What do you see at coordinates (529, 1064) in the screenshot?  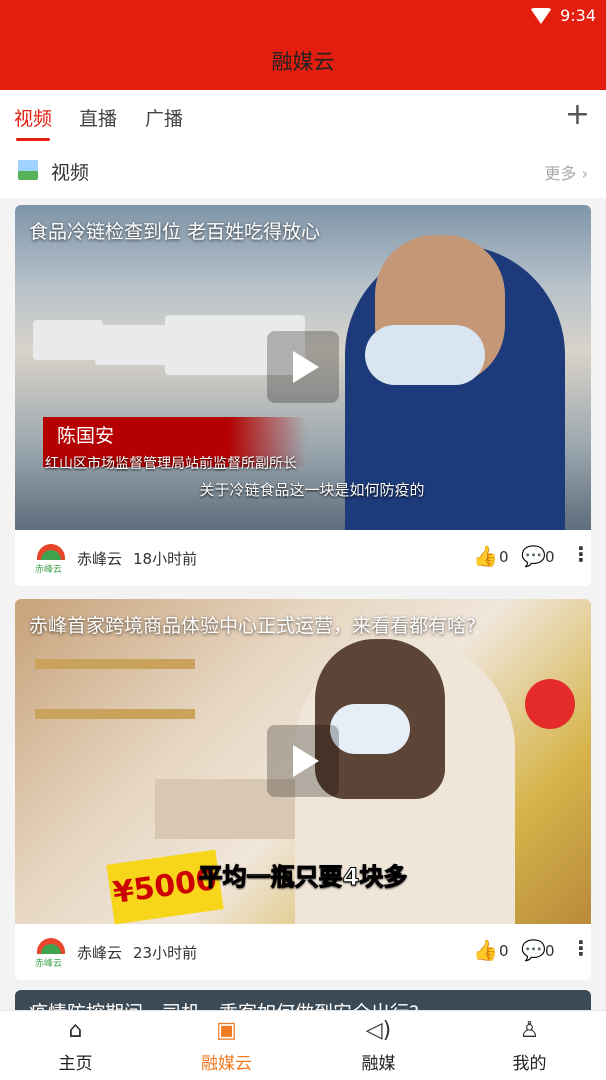 I see `nav-label: 我的` at bounding box center [529, 1064].